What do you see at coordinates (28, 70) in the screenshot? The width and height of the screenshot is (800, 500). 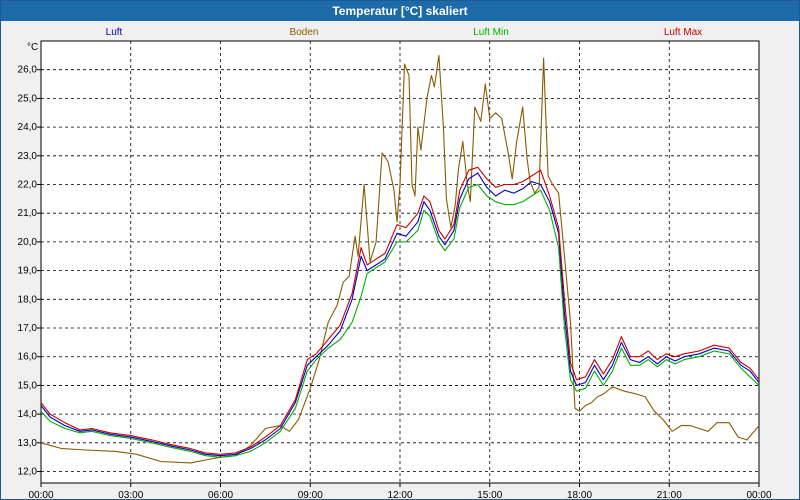 I see `y-tick-label: 26,0` at bounding box center [28, 70].